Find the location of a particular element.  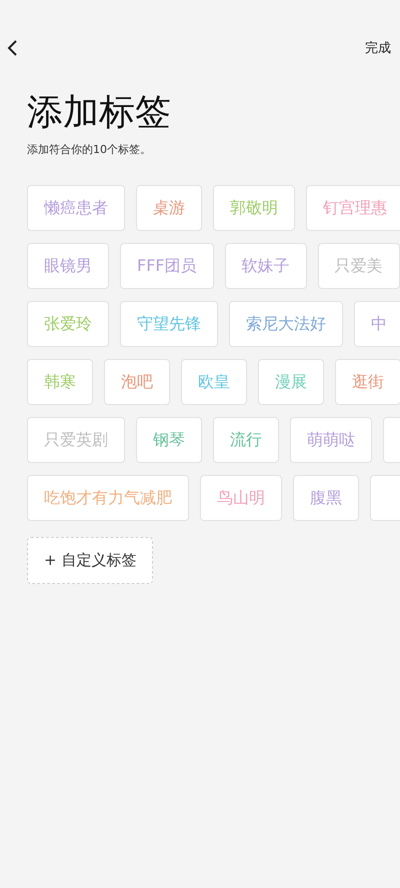

tag-chip: 泡吧 is located at coordinates (137, 382).